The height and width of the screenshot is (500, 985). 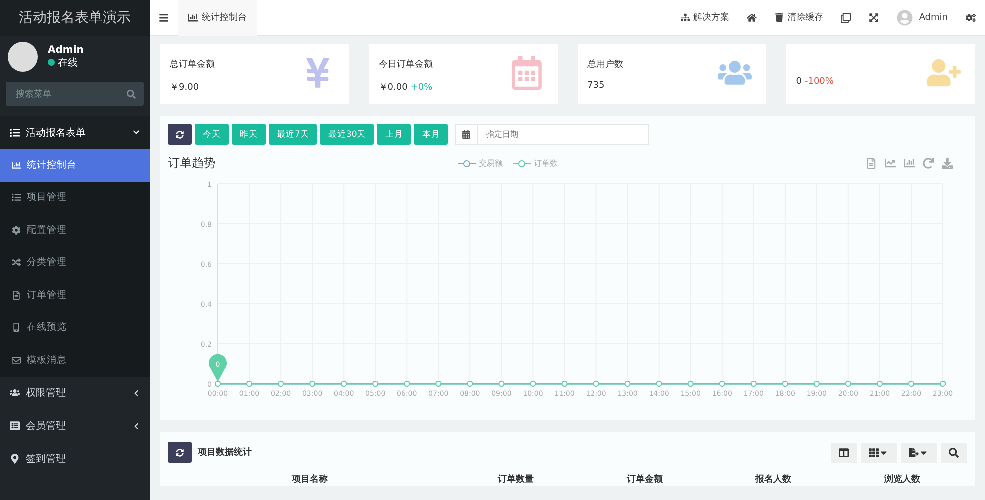 I want to click on user-name: Admin, so click(x=66, y=50).